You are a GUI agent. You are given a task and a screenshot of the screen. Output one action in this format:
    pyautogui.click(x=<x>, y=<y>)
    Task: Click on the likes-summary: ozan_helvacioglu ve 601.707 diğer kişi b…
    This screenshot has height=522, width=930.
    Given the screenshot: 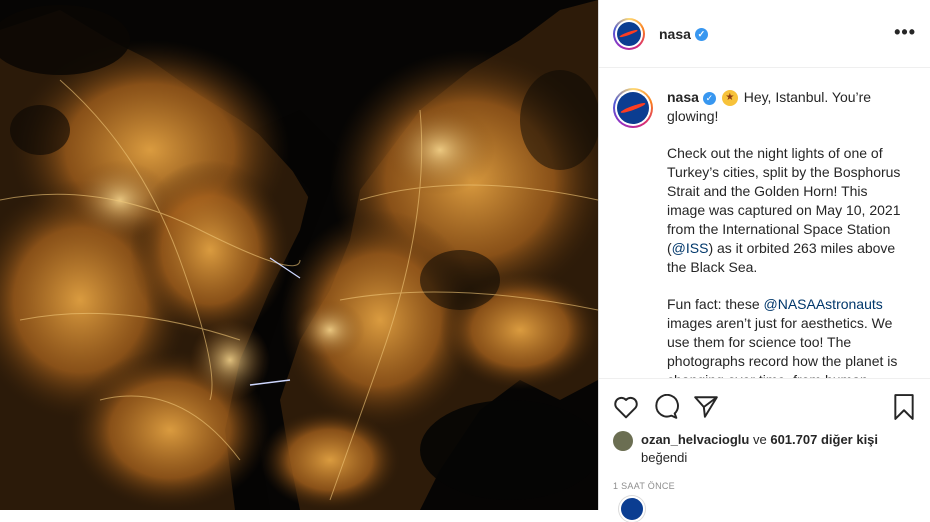 What is the action you would take?
    pyautogui.click(x=764, y=449)
    